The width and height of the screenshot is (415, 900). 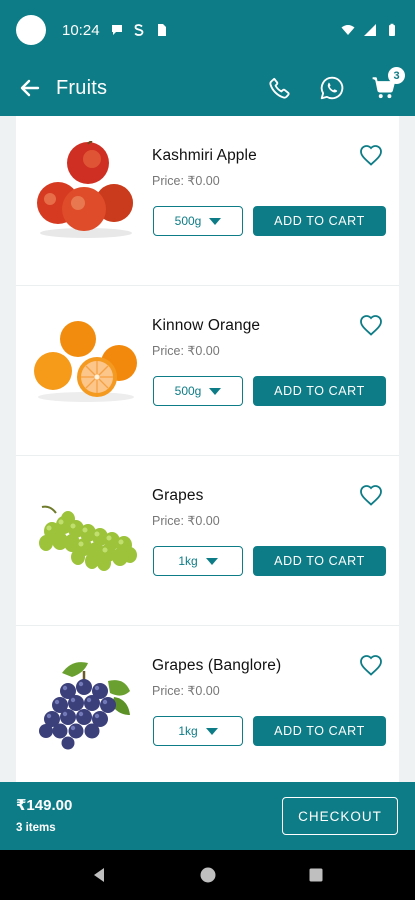 What do you see at coordinates (348, 30) in the screenshot?
I see `wifi-icon` at bounding box center [348, 30].